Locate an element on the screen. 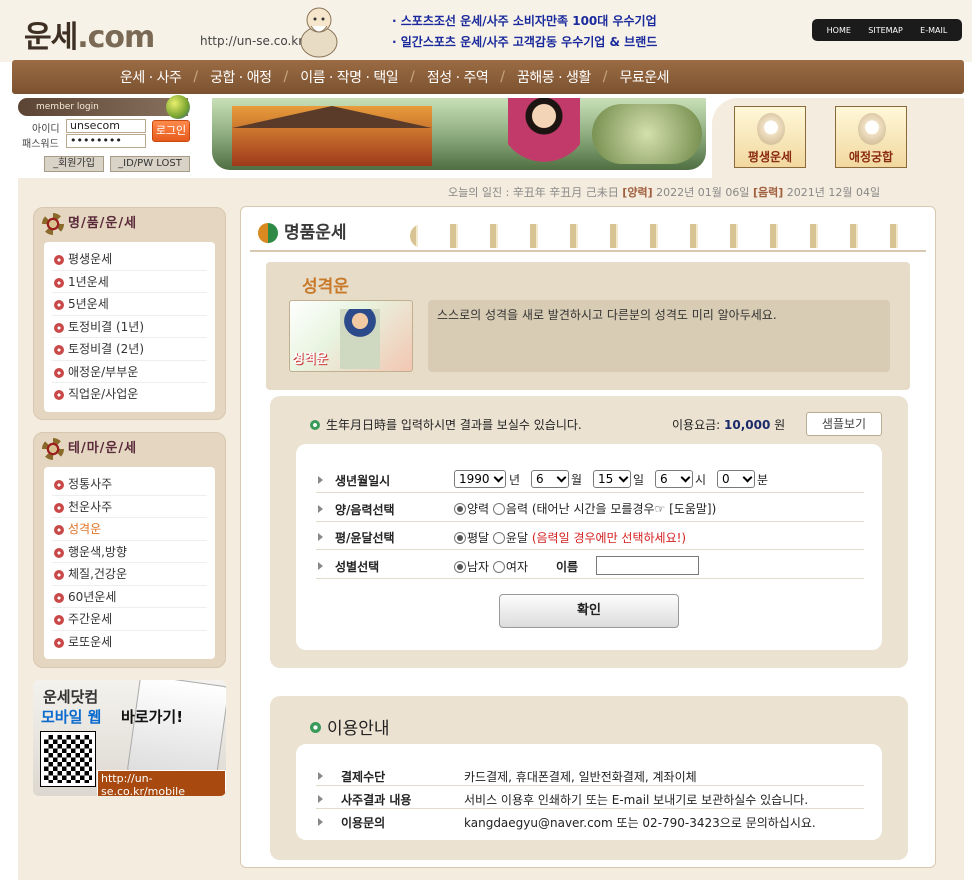  guide-label: 결제수단 is located at coordinates (351, 776).